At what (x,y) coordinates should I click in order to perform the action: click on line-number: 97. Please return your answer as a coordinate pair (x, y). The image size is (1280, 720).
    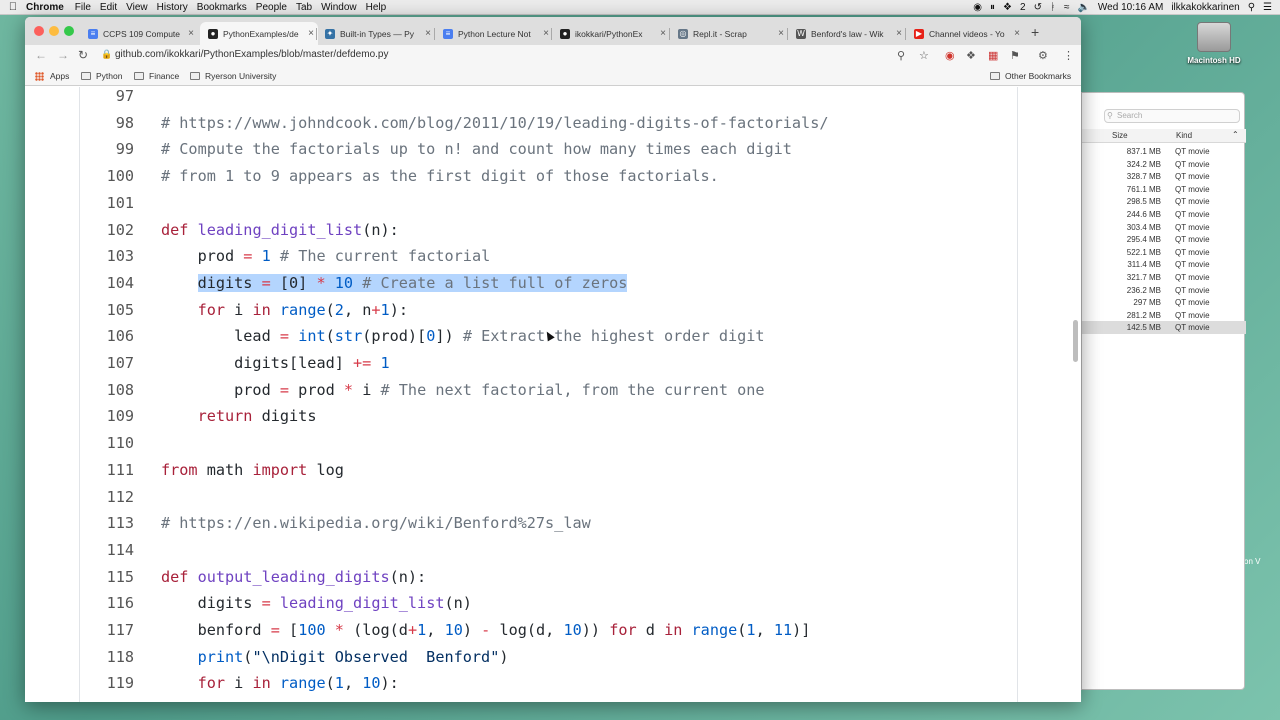
    Looking at the image, I should click on (107, 98).